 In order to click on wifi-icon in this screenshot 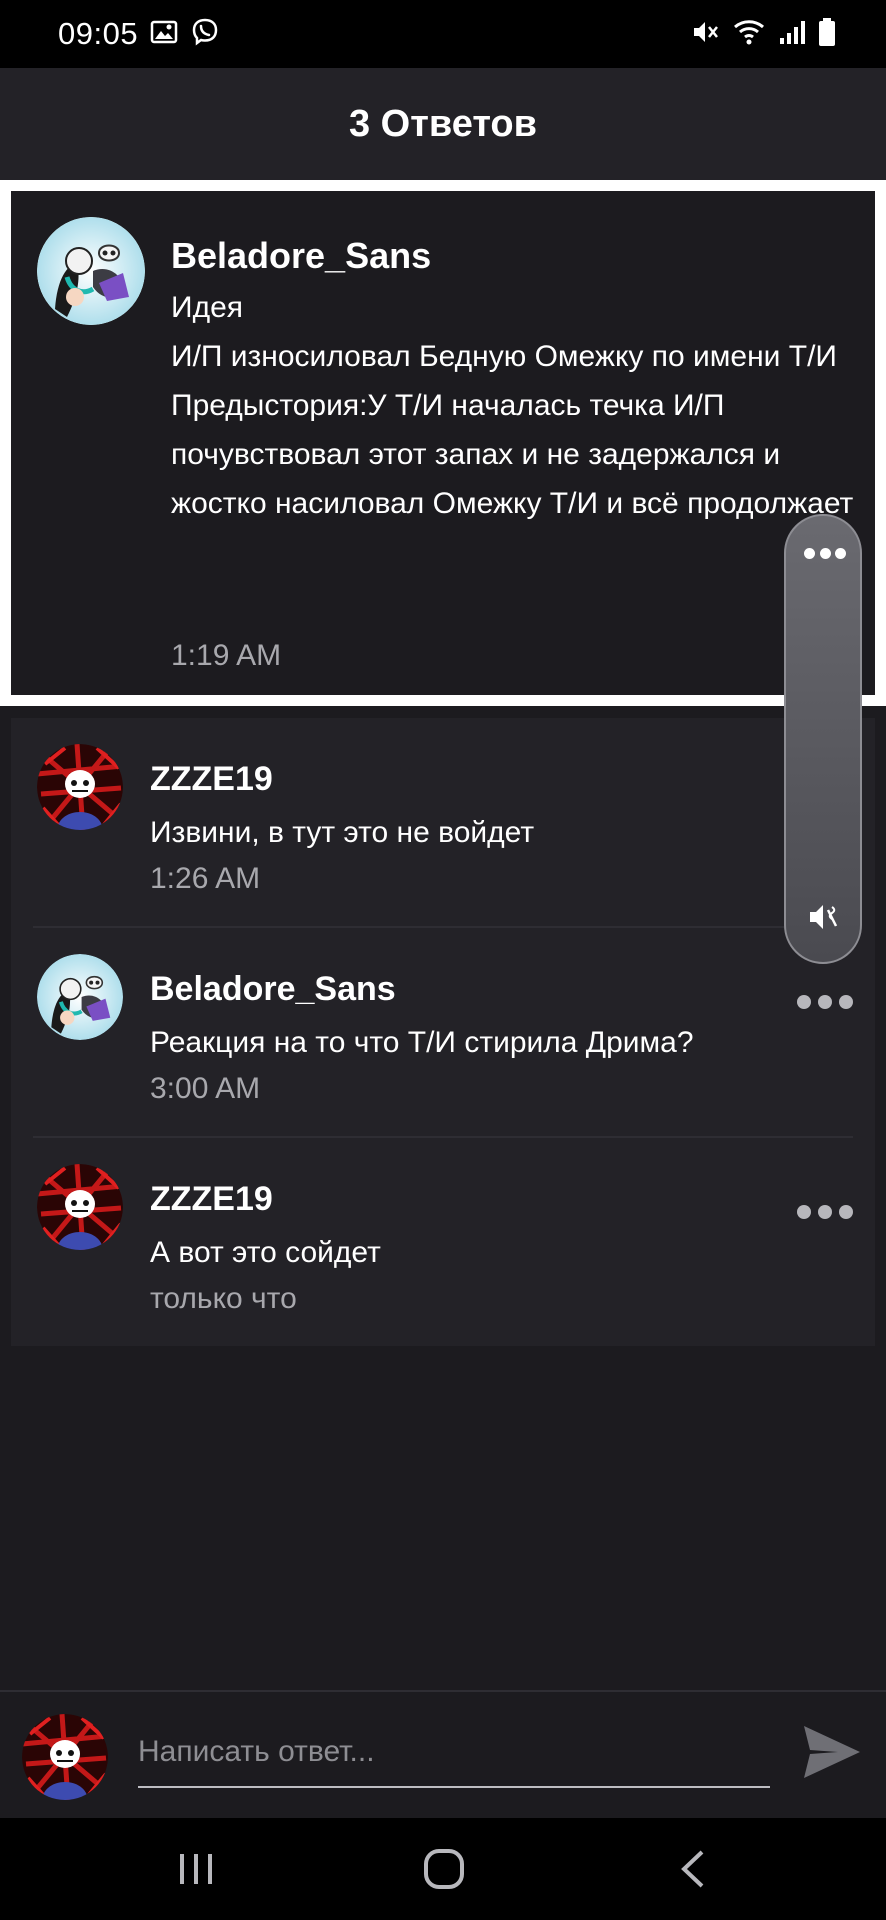, I will do `click(749, 34)`.